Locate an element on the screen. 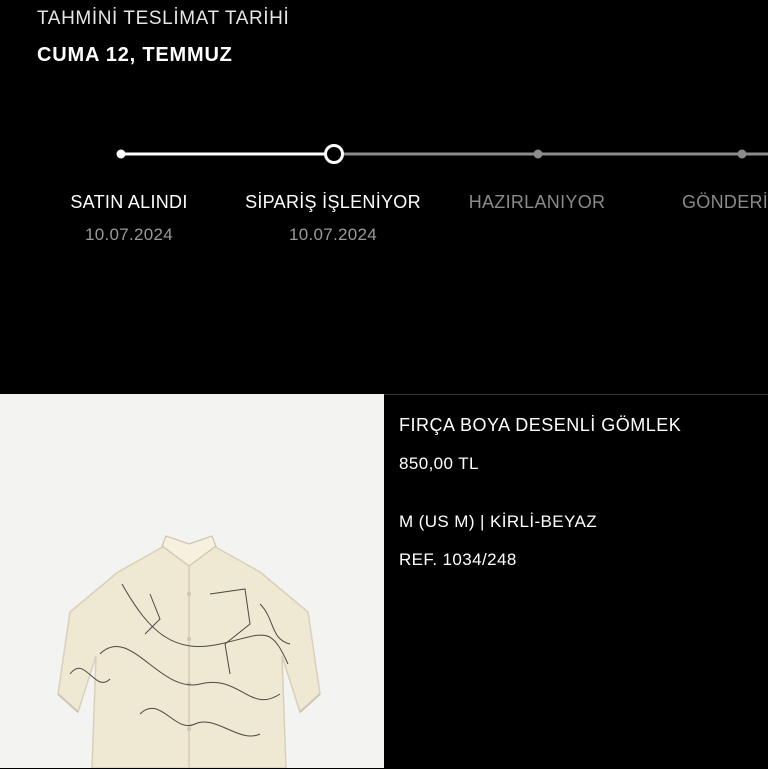 The width and height of the screenshot is (768, 769). stage-label: HAZIRLANIYOR is located at coordinates (537, 202).